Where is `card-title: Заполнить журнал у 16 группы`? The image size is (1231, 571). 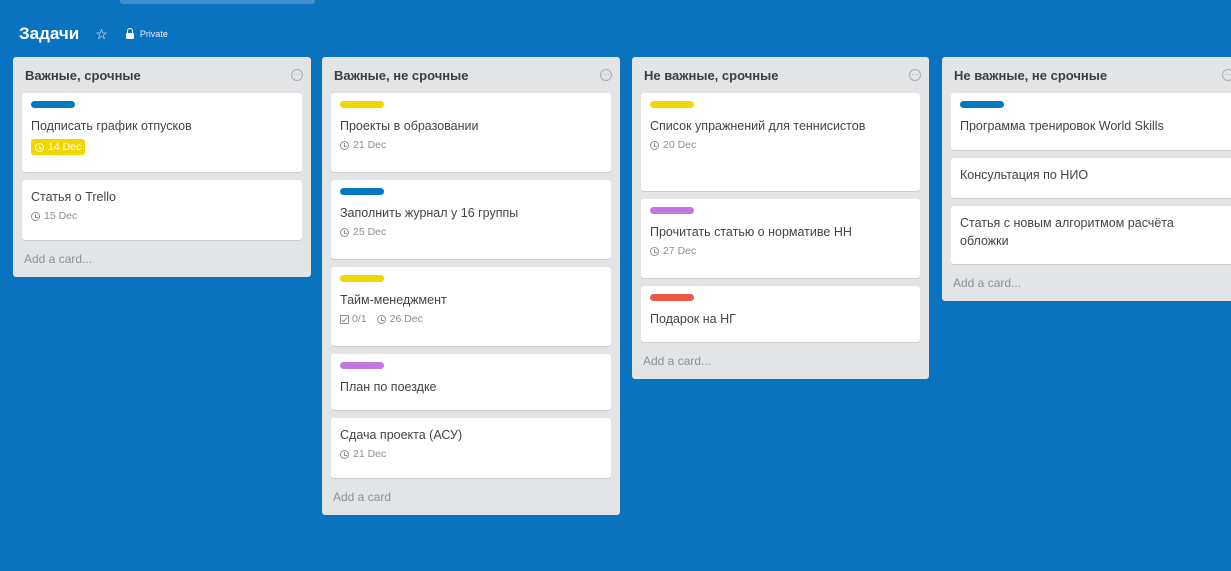 card-title: Заполнить журнал у 16 группы is located at coordinates (429, 213).